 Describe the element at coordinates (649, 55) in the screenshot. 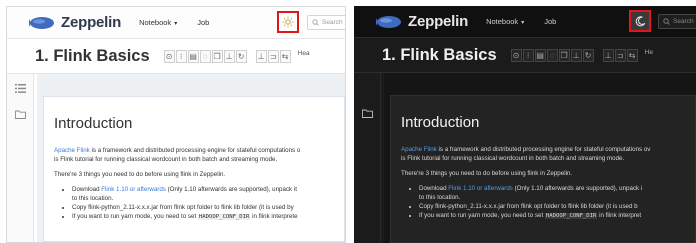

I see `head-label: He` at that location.